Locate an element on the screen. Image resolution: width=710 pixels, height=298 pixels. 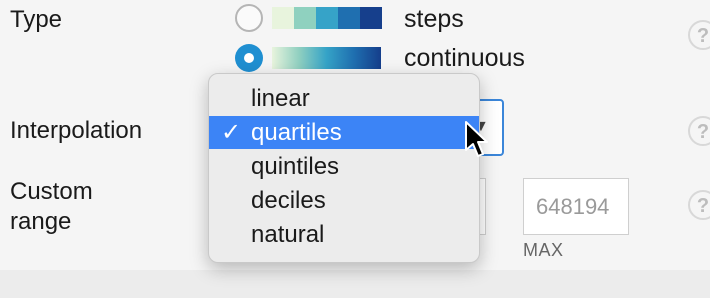
interpolation-label: Interpolation is located at coordinates (76, 130).